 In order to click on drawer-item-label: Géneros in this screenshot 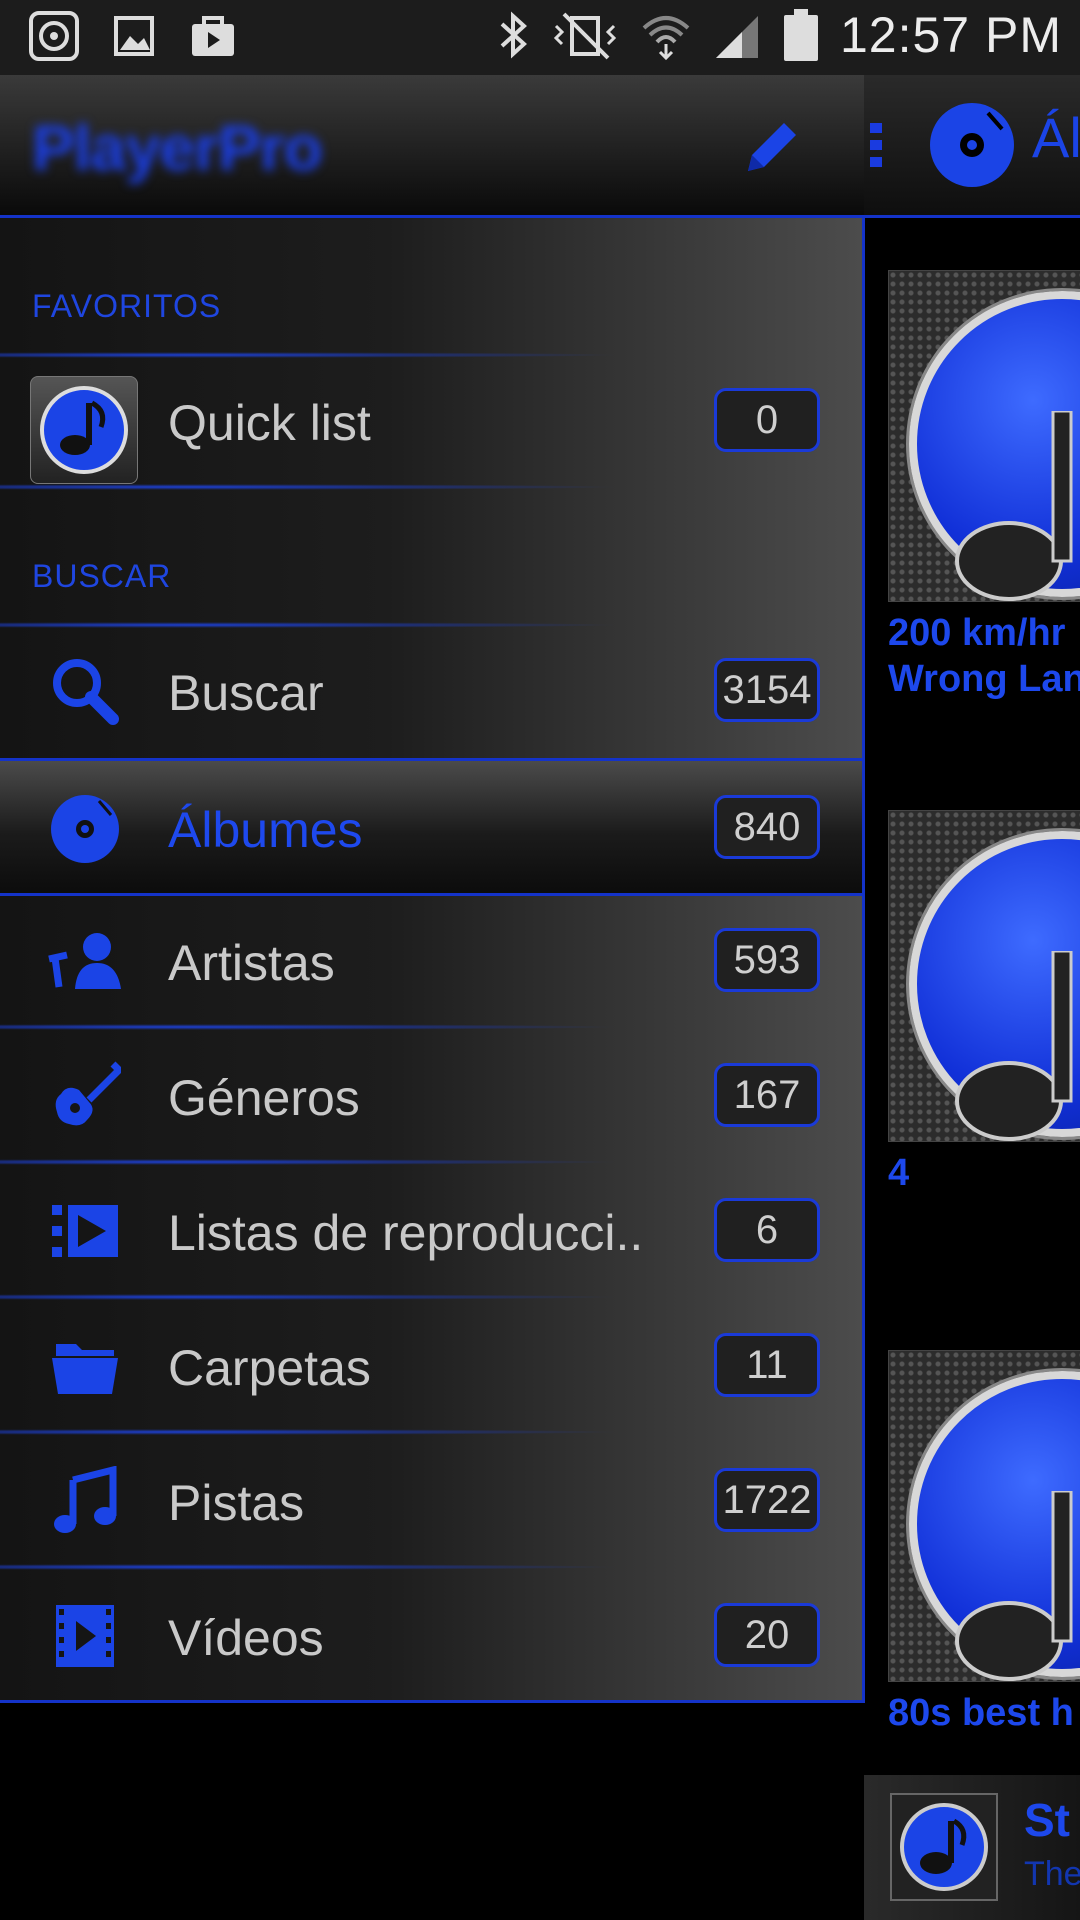, I will do `click(264, 1098)`.